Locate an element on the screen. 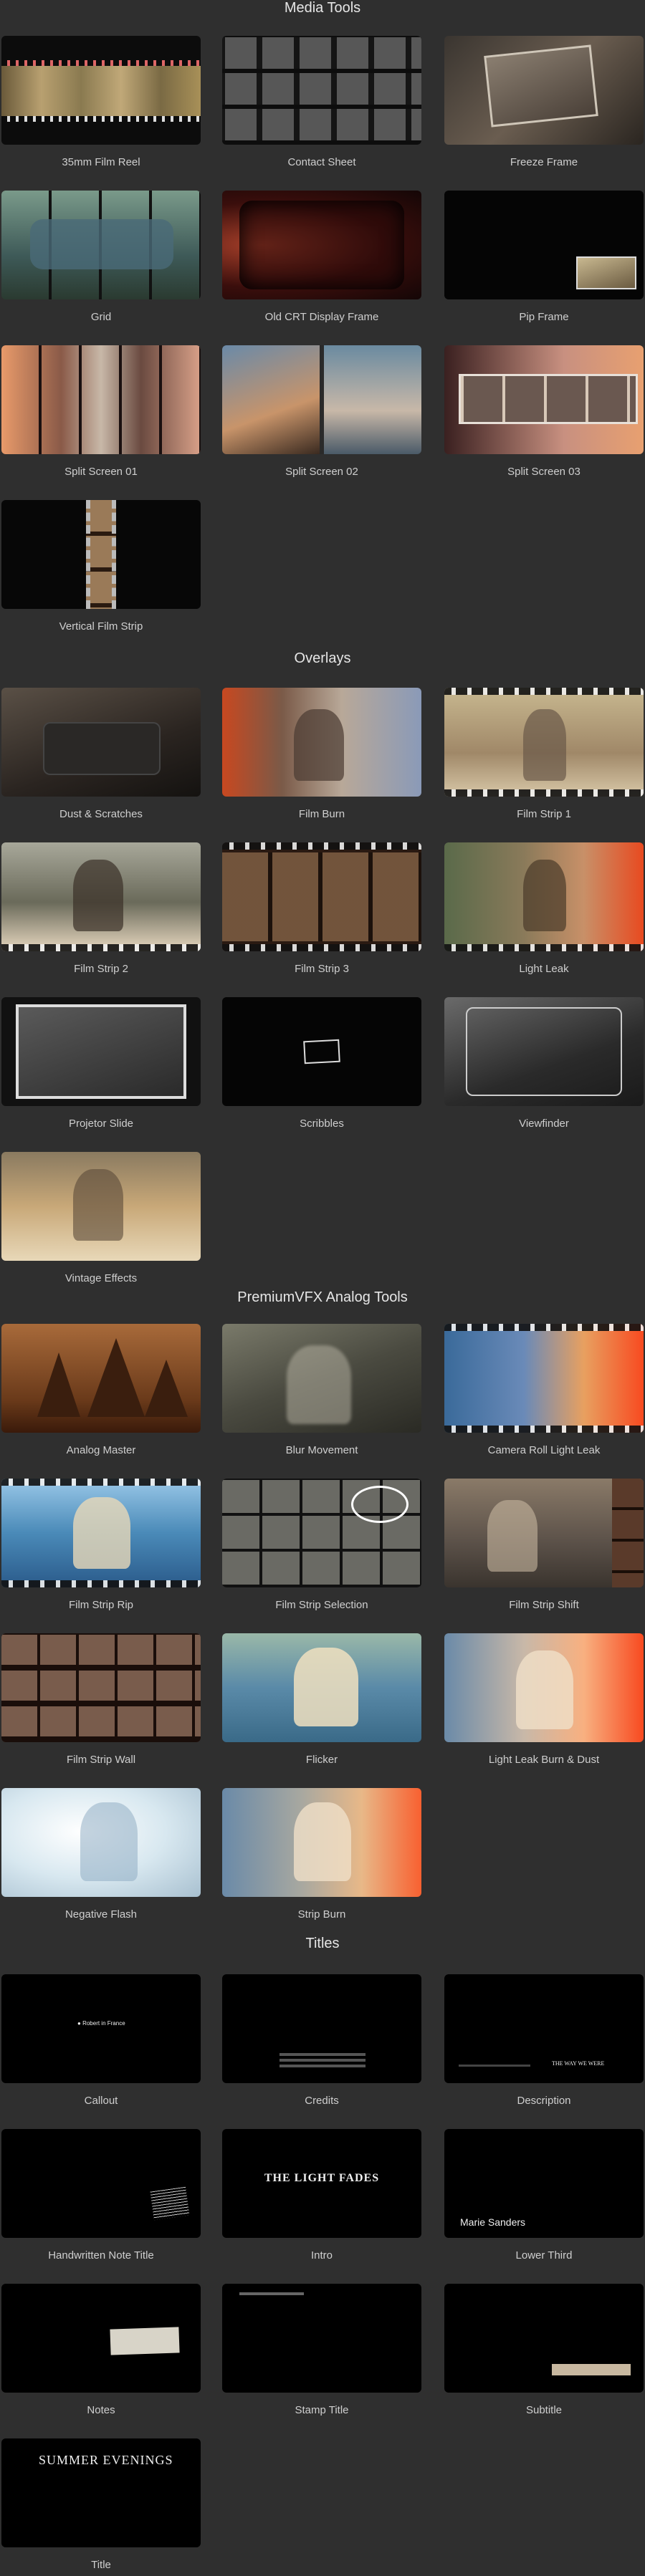  tile-contact-sheet: Contact Sheet is located at coordinates (321, 102).